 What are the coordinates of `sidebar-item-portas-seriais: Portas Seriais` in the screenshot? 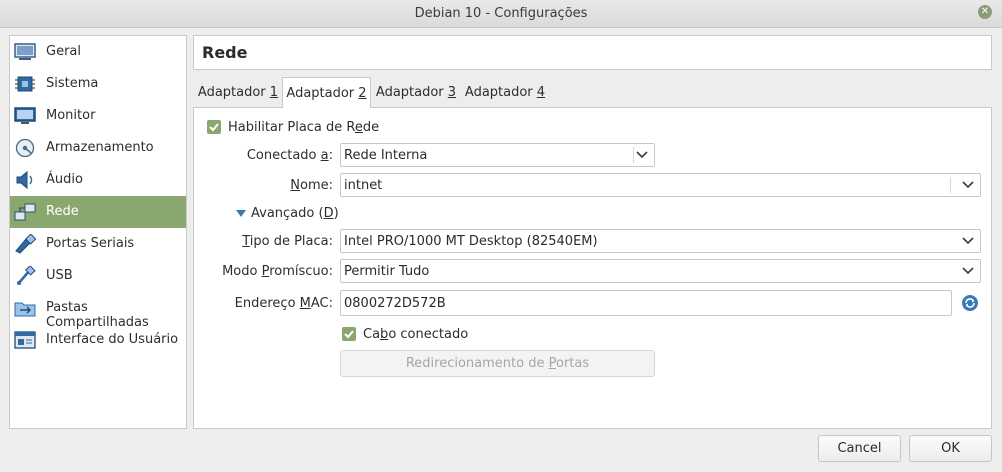 It's located at (98, 244).